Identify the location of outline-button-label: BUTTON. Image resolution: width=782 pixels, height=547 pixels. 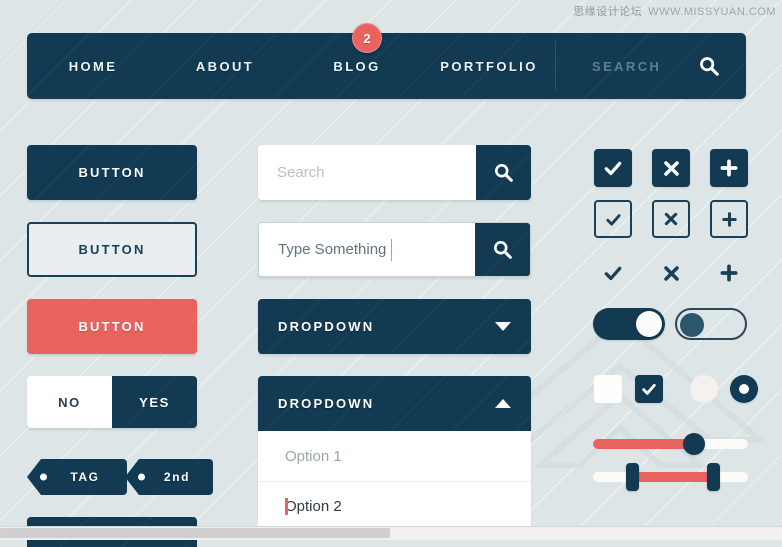
(112, 249).